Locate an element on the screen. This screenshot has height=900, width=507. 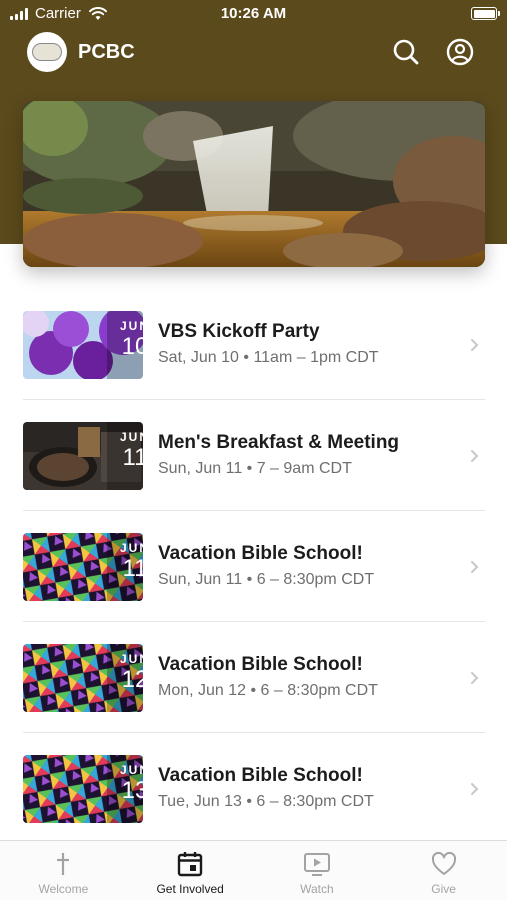
date-badge: JUN 10 is located at coordinates (125, 345).